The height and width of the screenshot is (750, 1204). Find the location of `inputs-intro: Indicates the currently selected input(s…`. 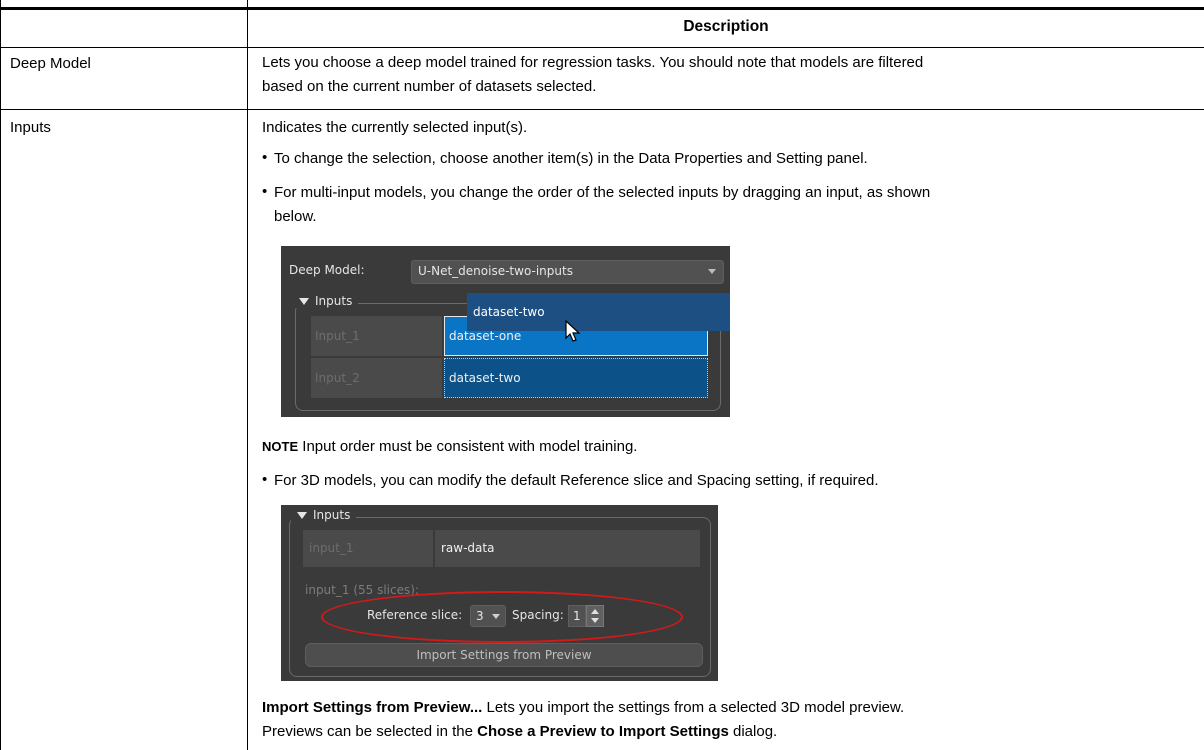

inputs-intro: Indicates the currently selected input(s… is located at coordinates (395, 127).